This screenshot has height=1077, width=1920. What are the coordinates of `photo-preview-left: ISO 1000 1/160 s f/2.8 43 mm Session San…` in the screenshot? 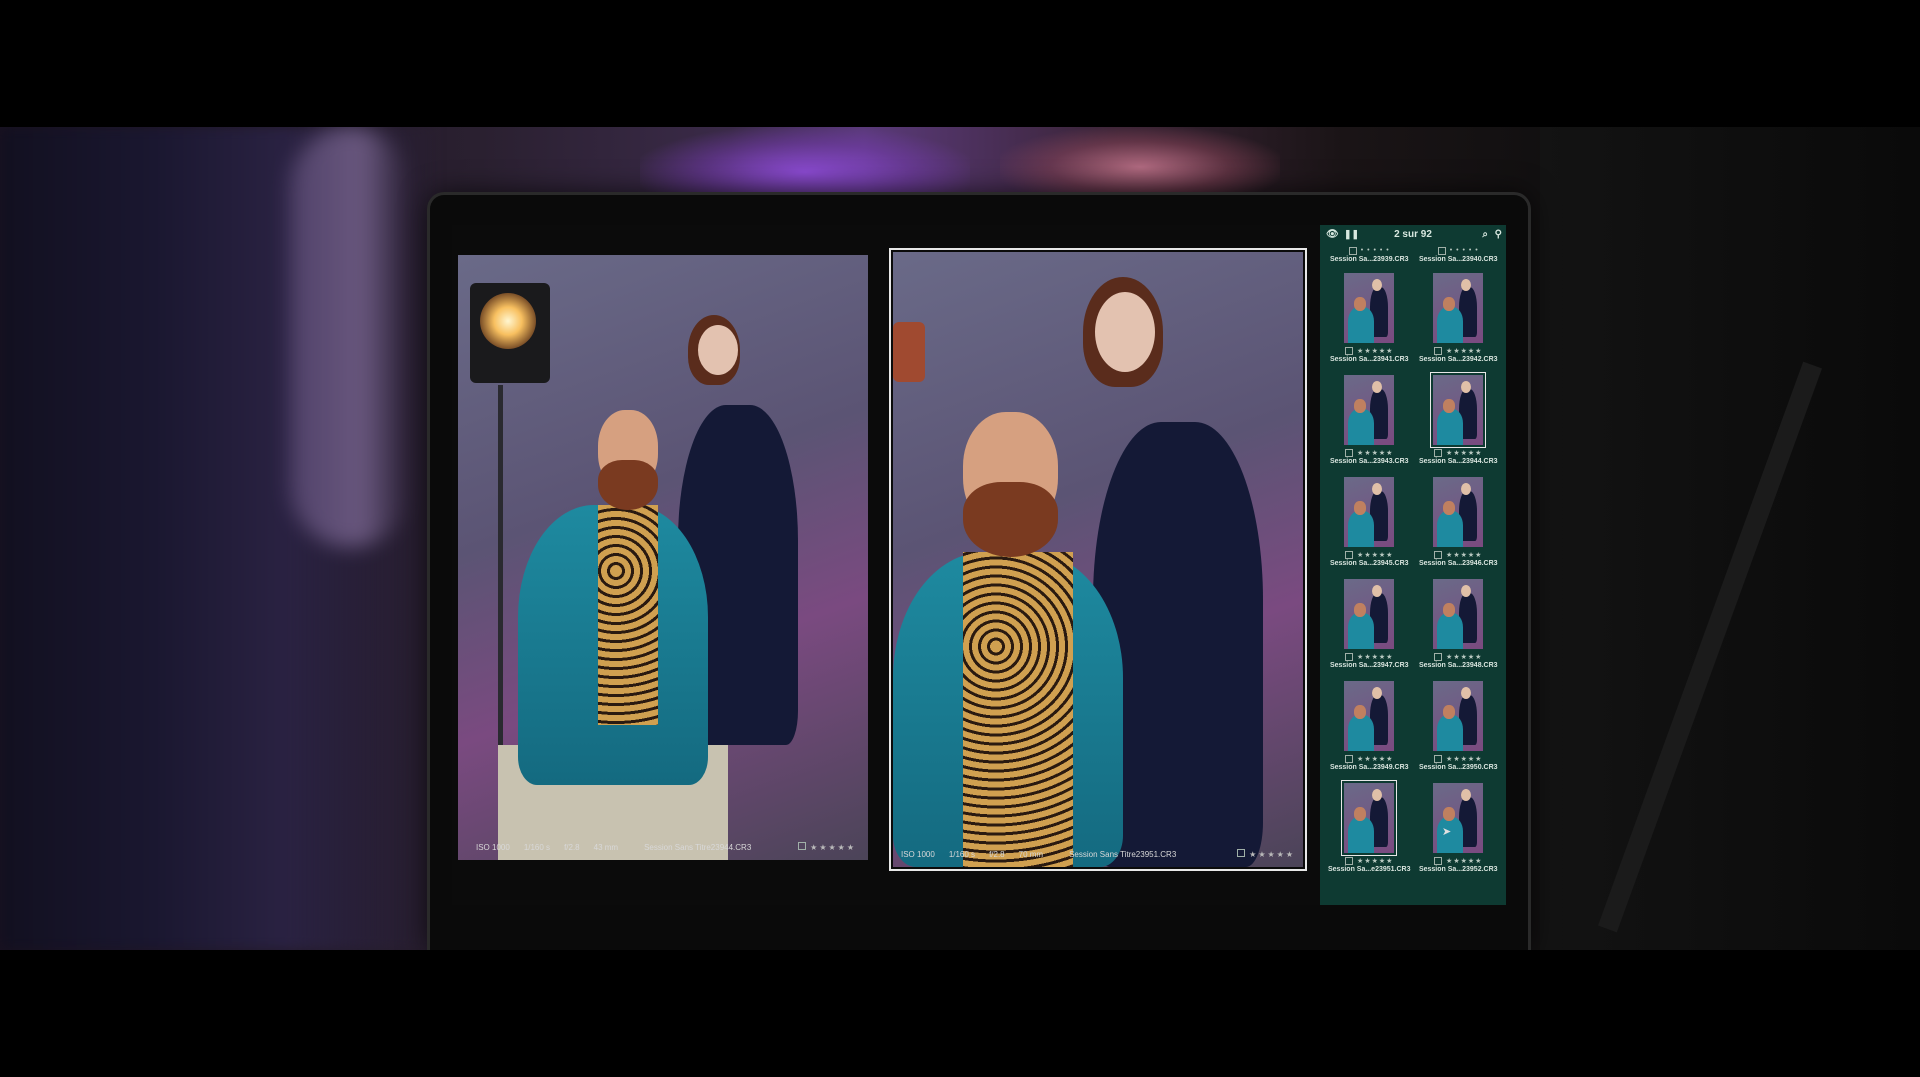 It's located at (663, 557).